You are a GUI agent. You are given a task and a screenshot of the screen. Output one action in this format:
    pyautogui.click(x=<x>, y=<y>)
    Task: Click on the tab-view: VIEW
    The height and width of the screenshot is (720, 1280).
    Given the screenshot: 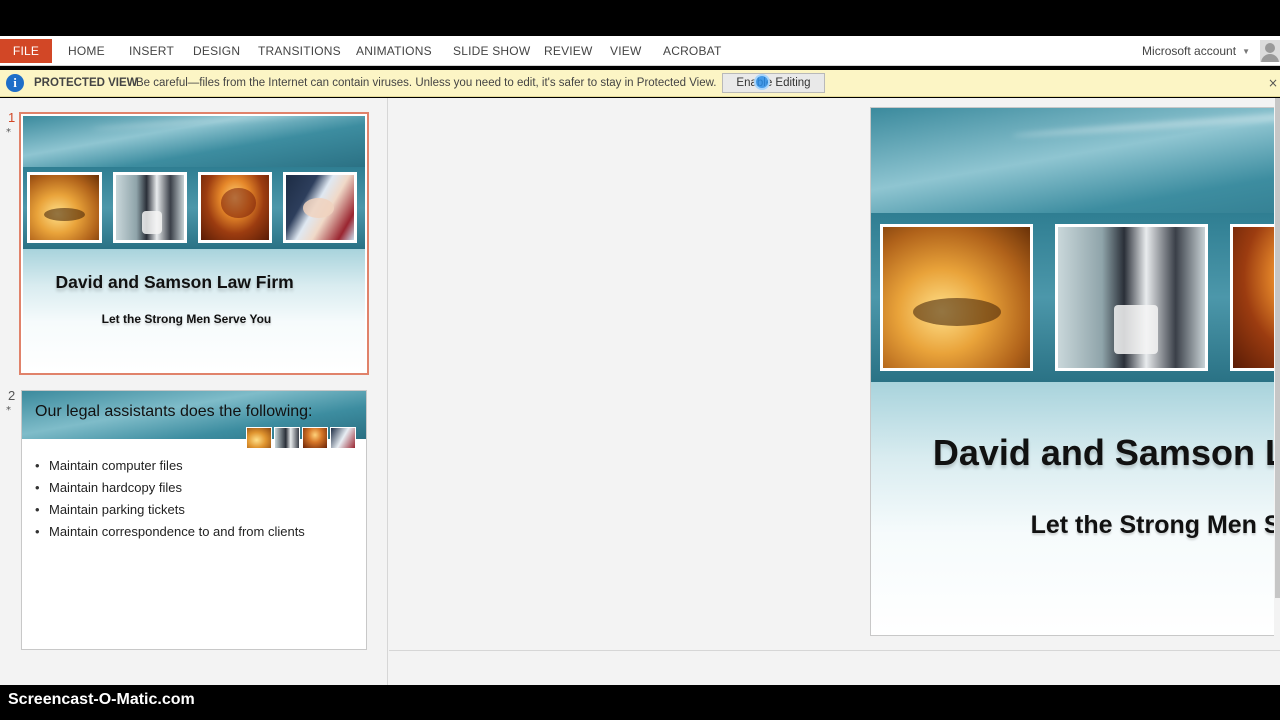 What is the action you would take?
    pyautogui.click(x=625, y=51)
    